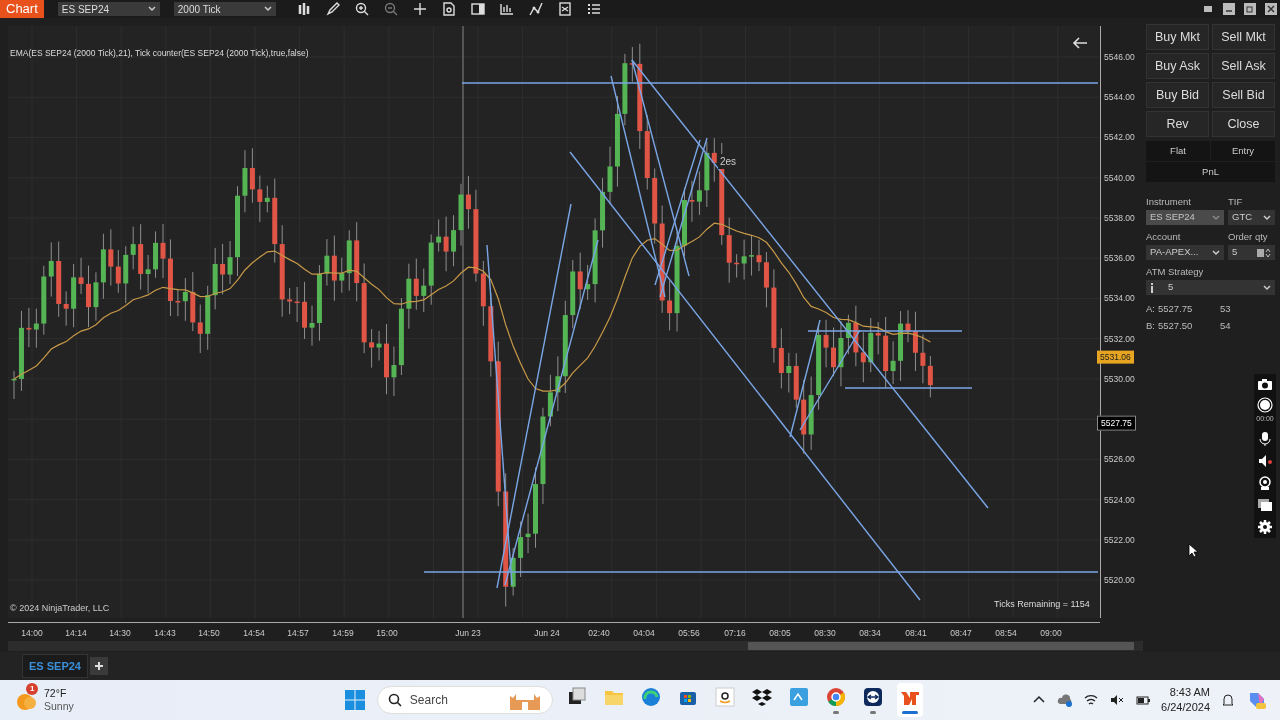  I want to click on order-button: Close, so click(1243, 124).